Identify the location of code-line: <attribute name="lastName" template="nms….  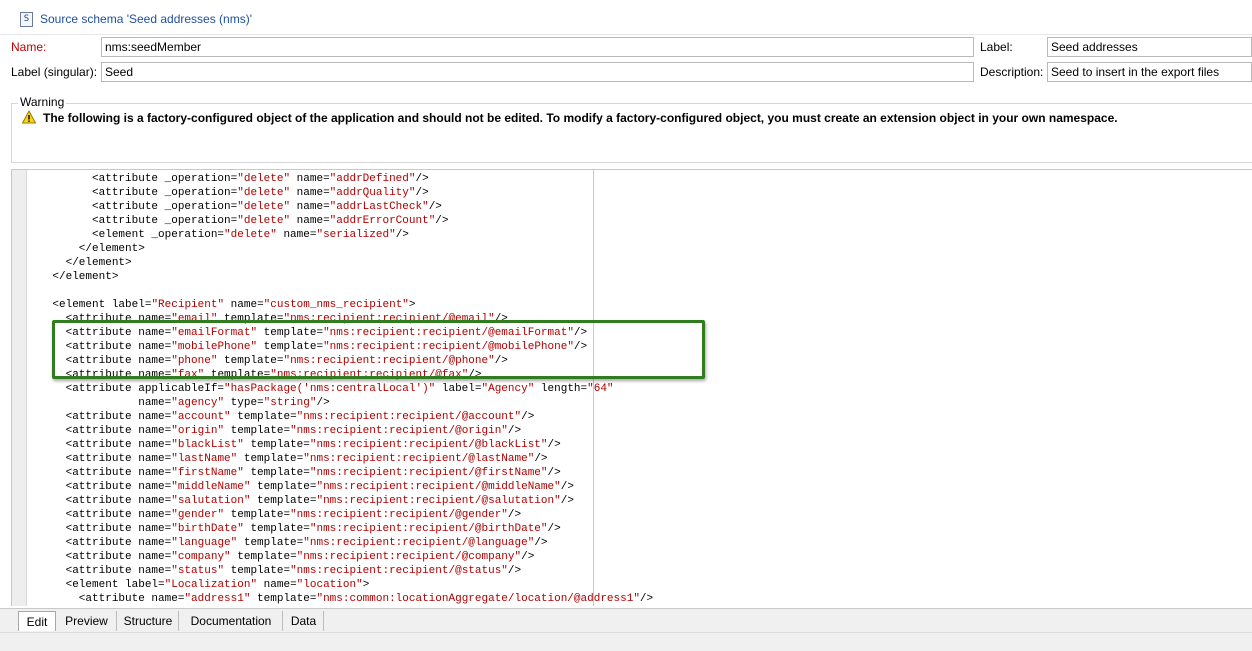
(339, 459).